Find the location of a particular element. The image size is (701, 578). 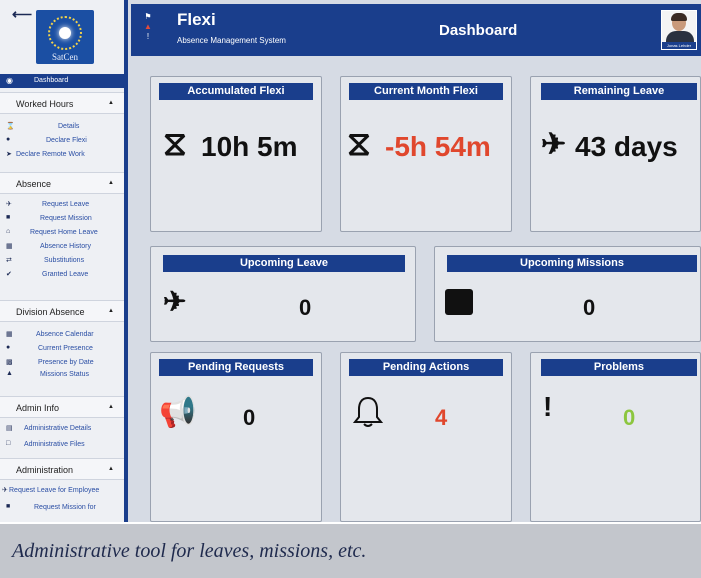

sidebar-item-label: Granted Leave is located at coordinates (65, 274).